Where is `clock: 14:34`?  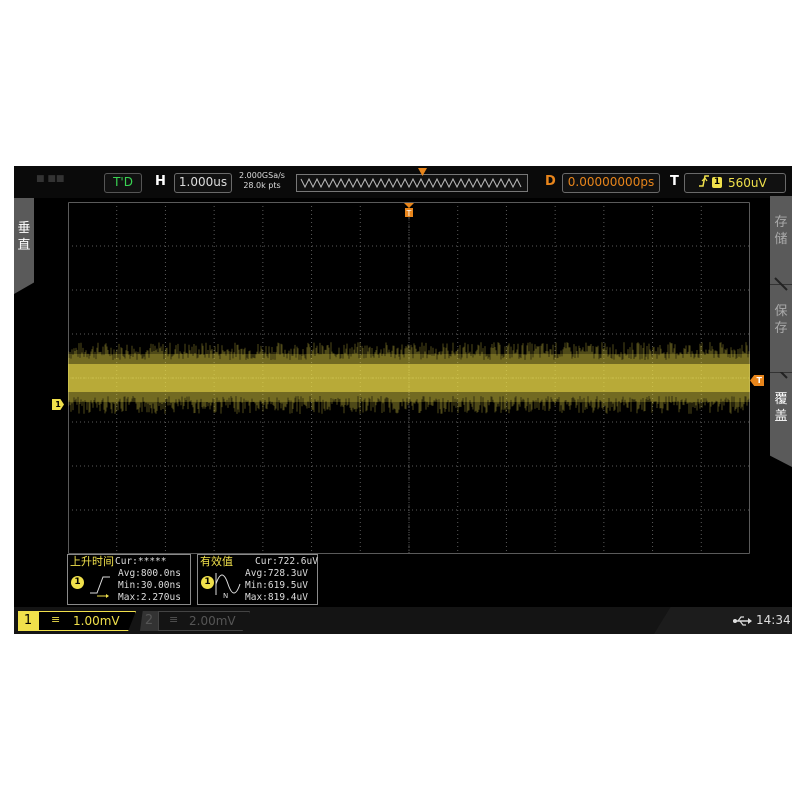 clock: 14:34 is located at coordinates (773, 620).